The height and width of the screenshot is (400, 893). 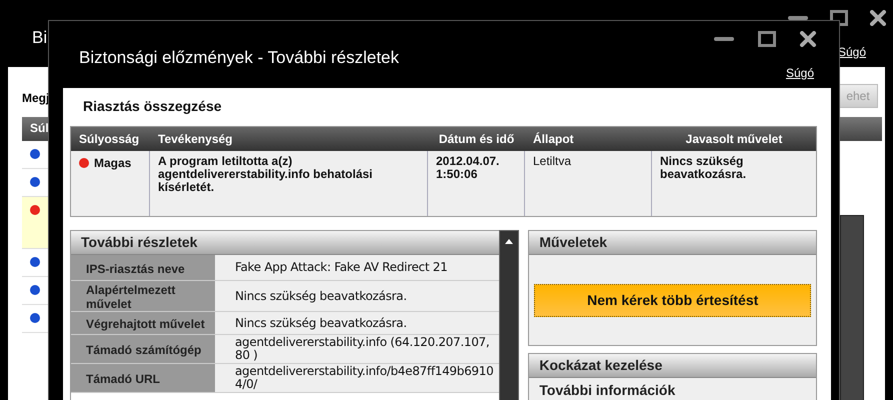 I want to click on window-title: Bi, so click(x=40, y=38).